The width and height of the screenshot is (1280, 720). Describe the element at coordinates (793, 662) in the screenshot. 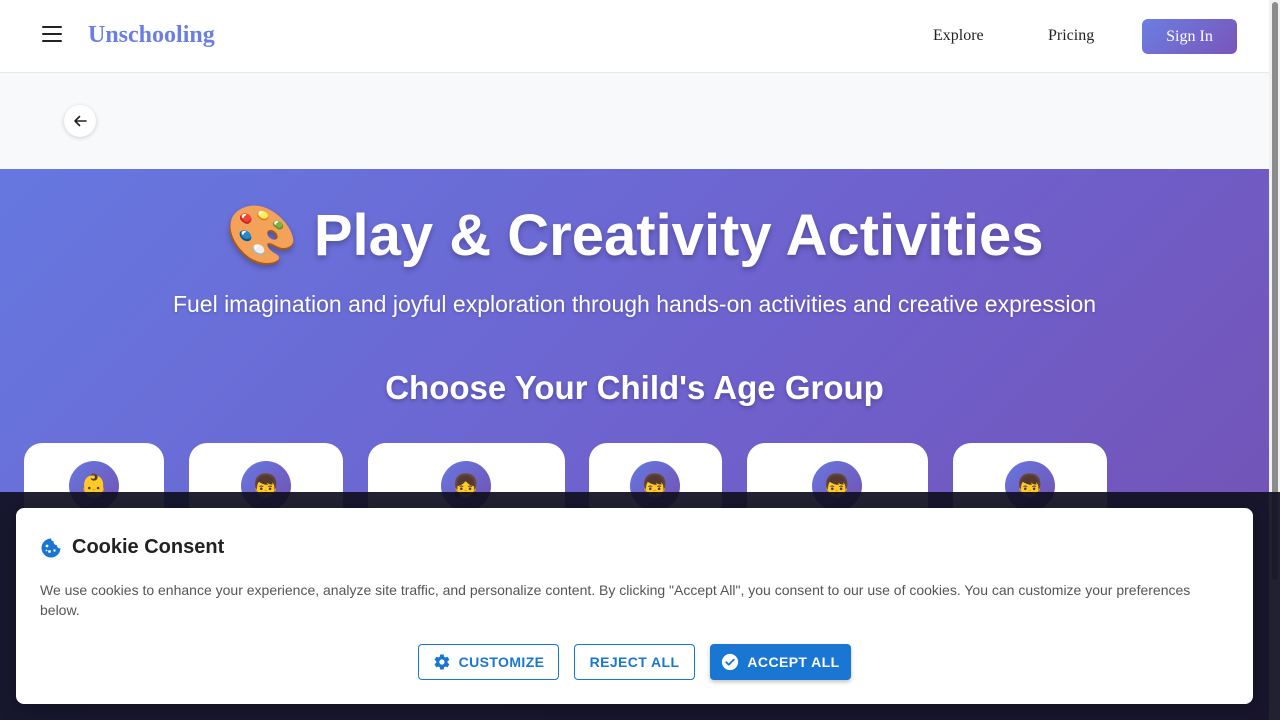

I see `accept-all-label: Accept All` at that location.